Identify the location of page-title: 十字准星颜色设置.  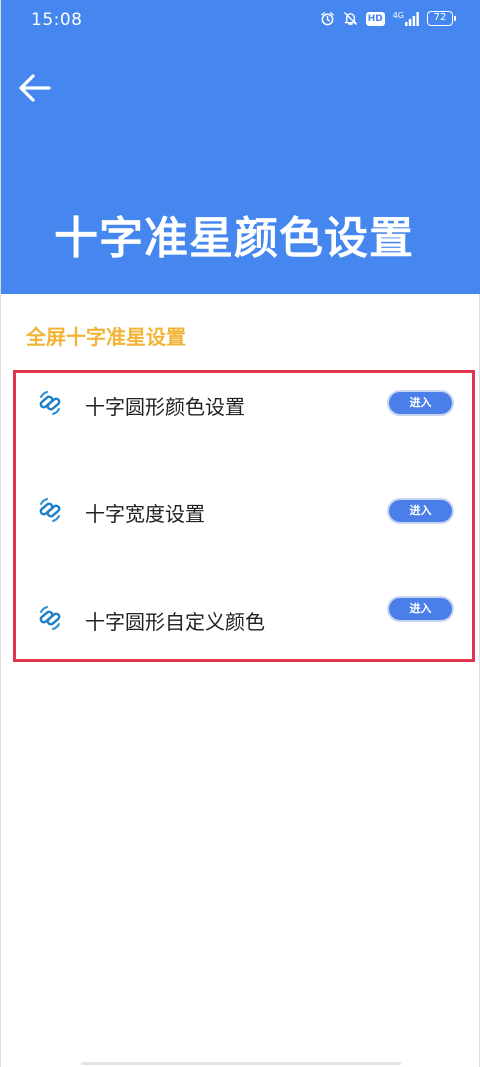
(234, 238).